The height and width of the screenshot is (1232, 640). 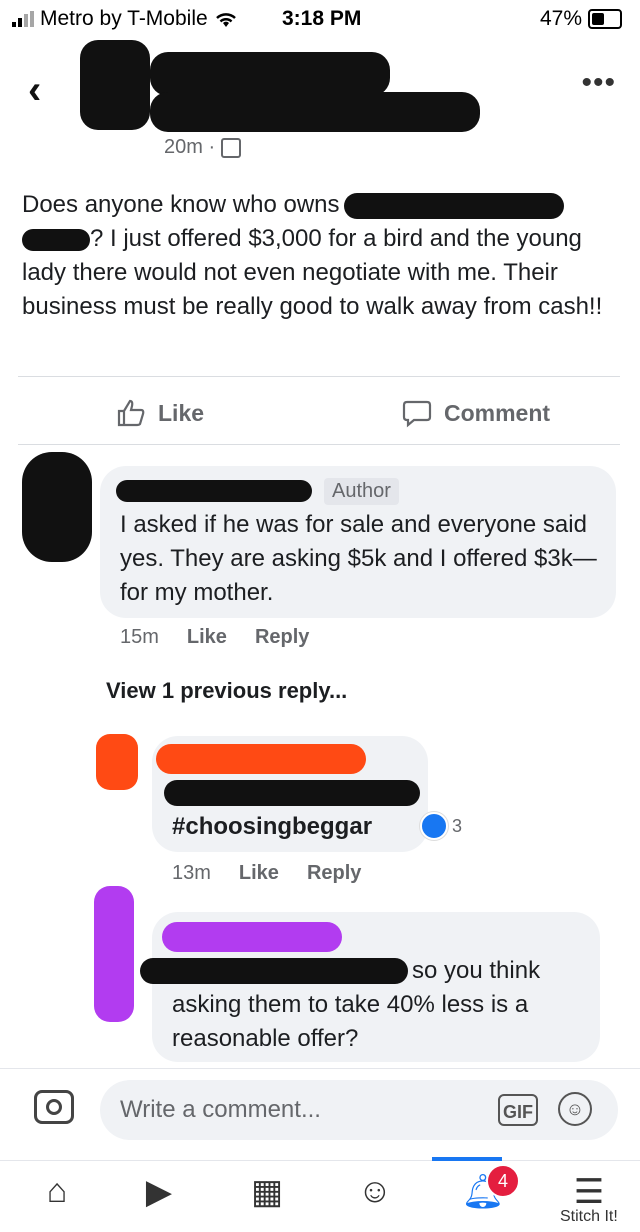 What do you see at coordinates (315, 112) in the screenshot?
I see `redacted-group` at bounding box center [315, 112].